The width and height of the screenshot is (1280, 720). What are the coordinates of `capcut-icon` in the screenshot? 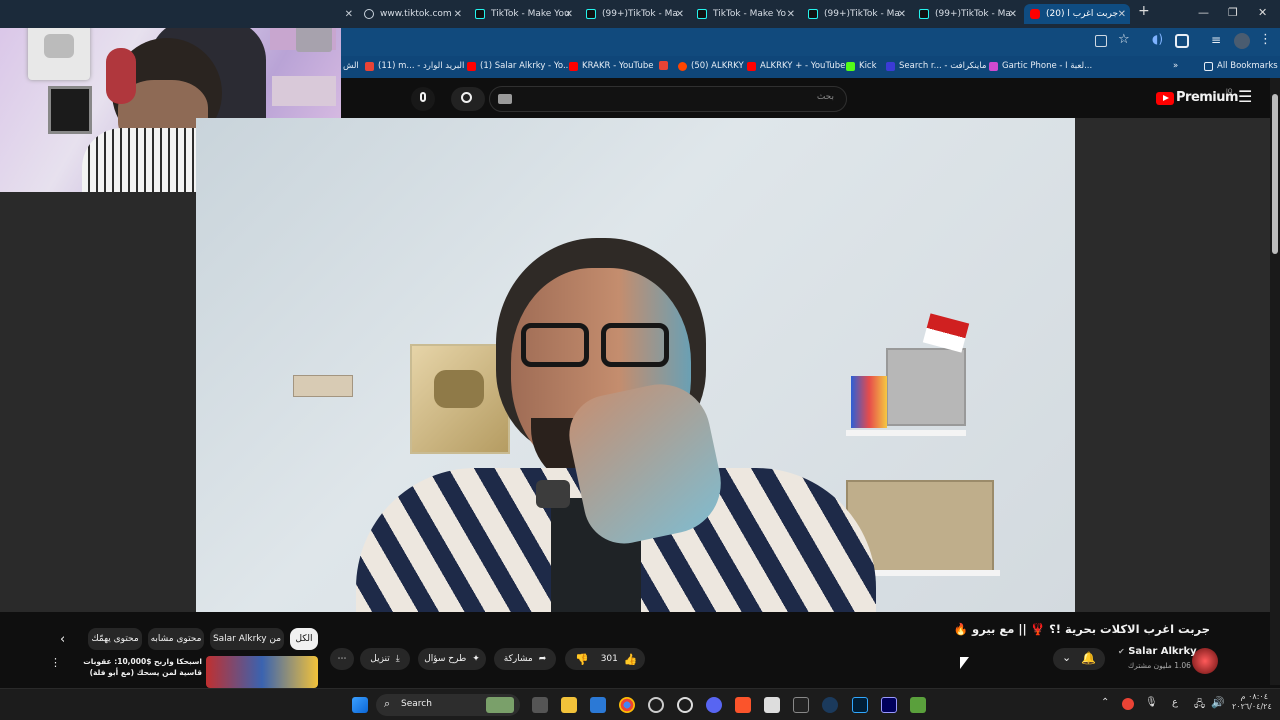 It's located at (801, 705).